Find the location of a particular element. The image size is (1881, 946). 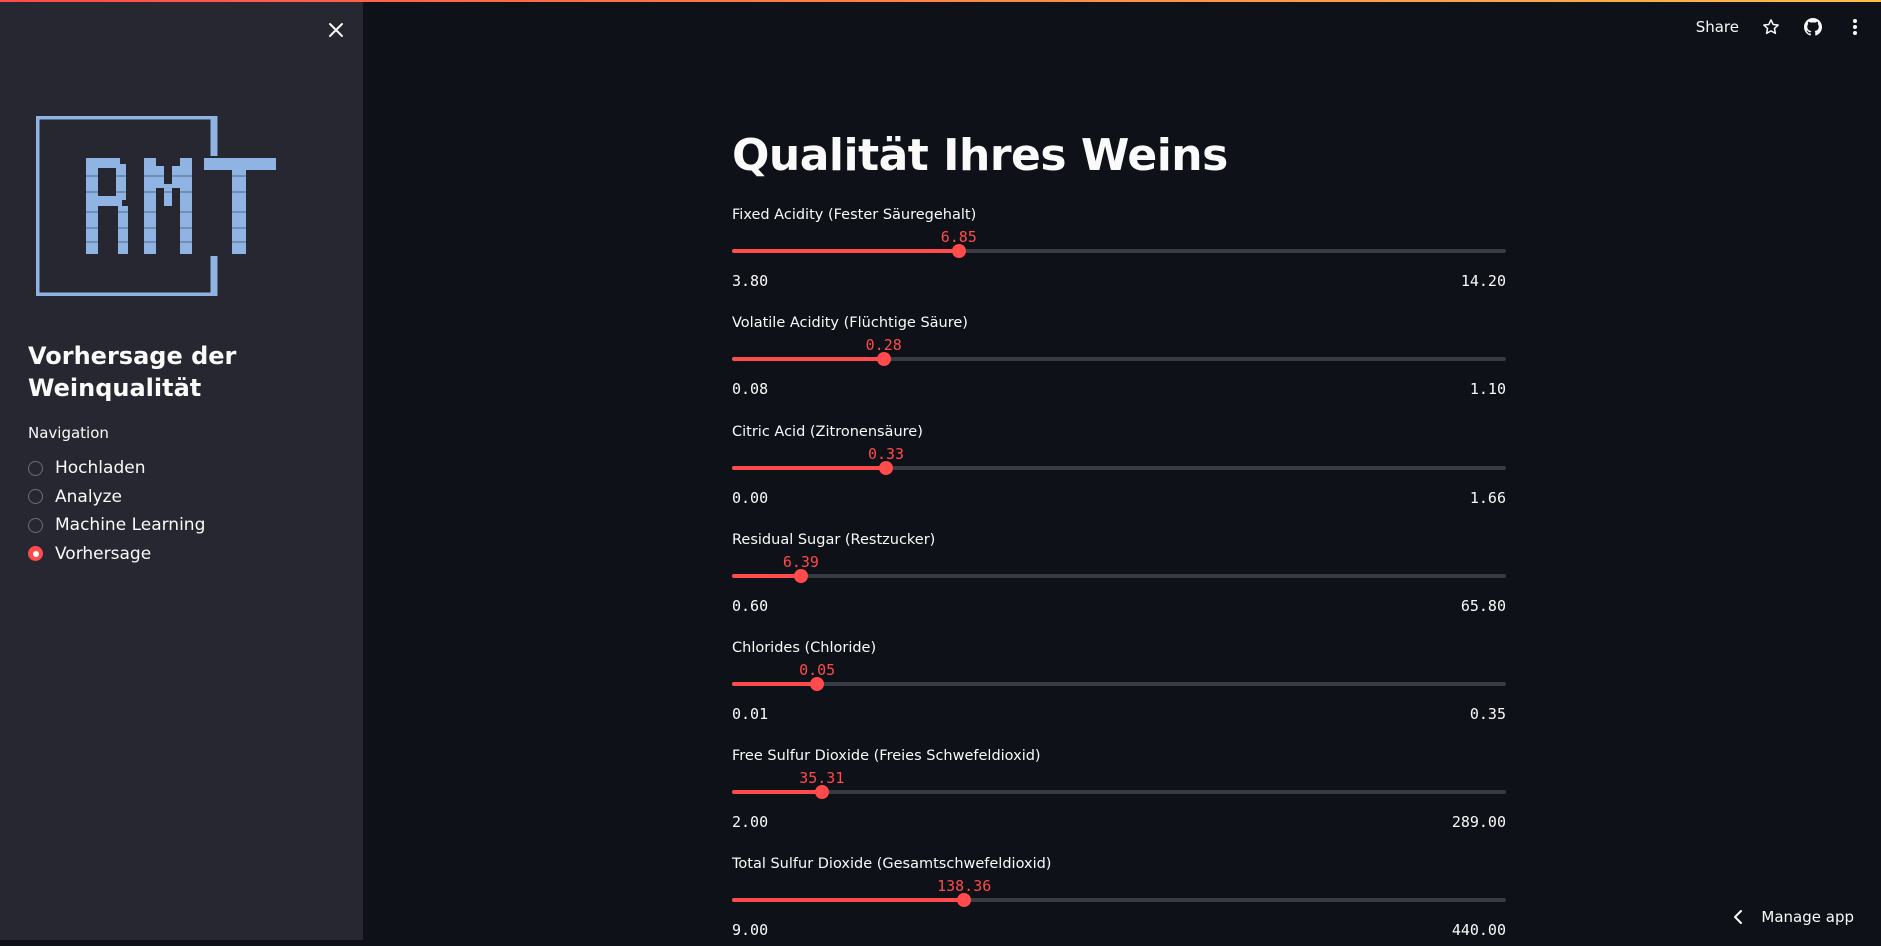

nav-radio-machine-learning: Machine Learning is located at coordinates (116, 525).